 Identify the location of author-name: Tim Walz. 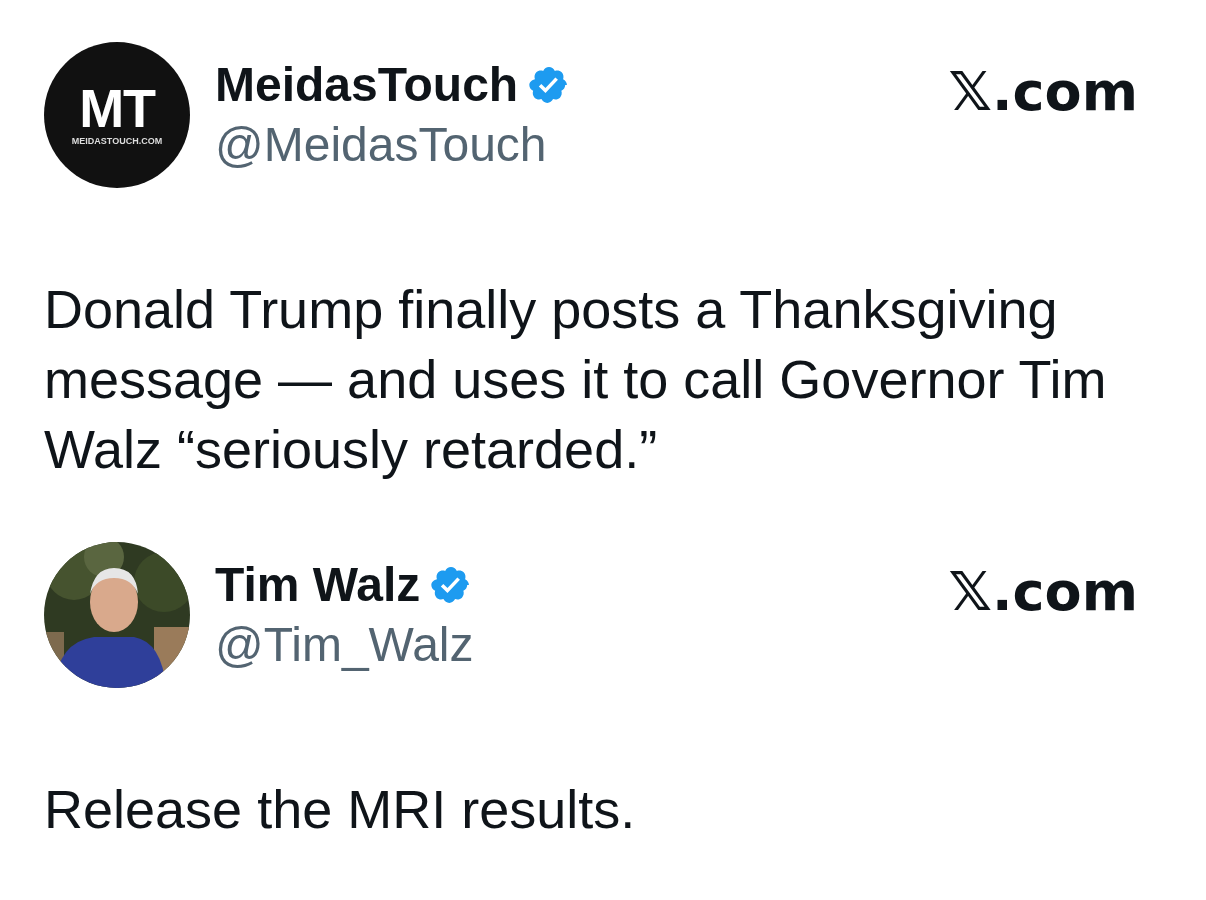
(318, 585).